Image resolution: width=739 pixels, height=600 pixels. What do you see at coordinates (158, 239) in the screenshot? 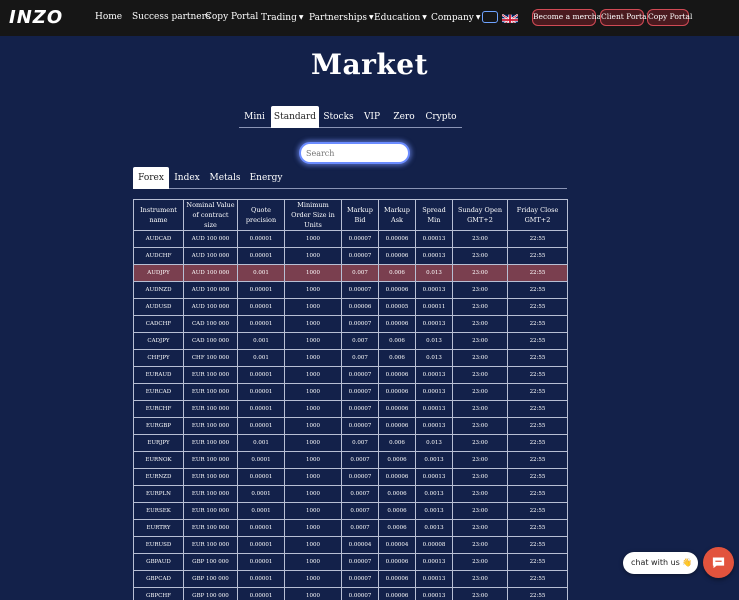
I see `table-cell: AUDCAD` at bounding box center [158, 239].